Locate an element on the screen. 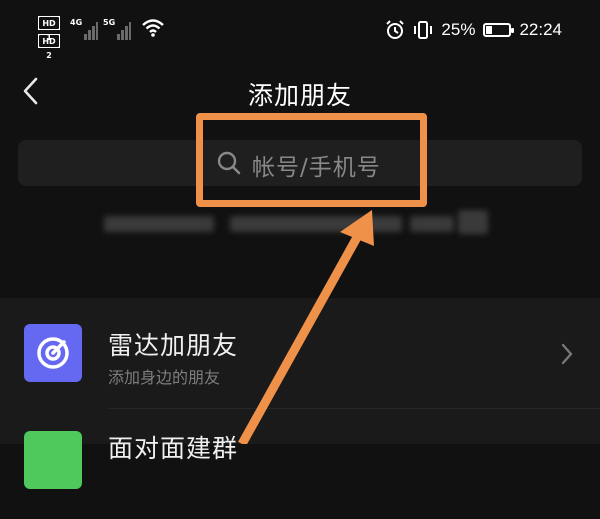  sim1-label: HD 1 is located at coordinates (49, 29).